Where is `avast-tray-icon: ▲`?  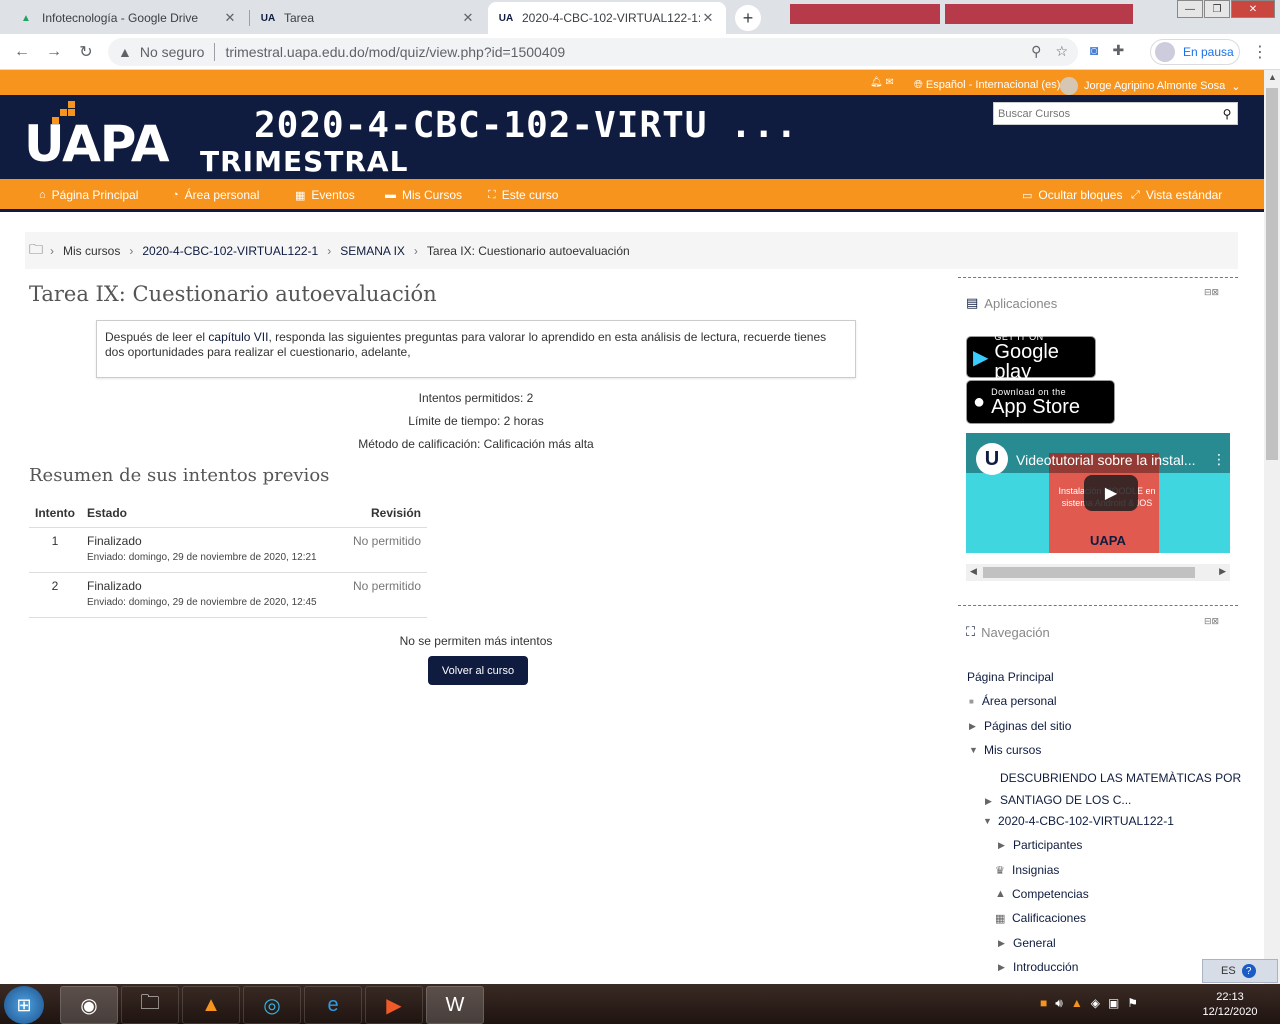 avast-tray-icon: ▲ is located at coordinates (1077, 1003).